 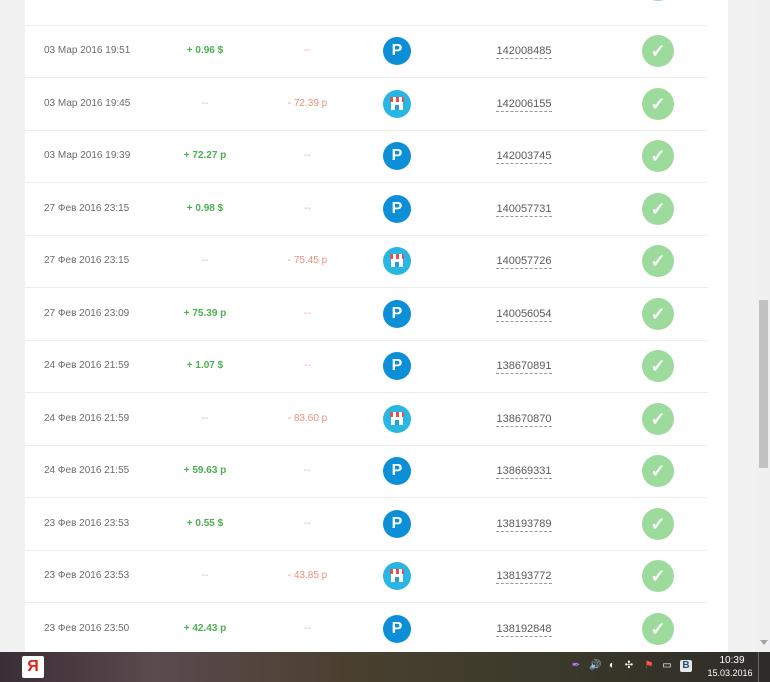 What do you see at coordinates (366, 576) in the screenshot?
I see `table-row: 23 Фев 2016 23:53 -- - 43.85 р 138193772 ✓` at bounding box center [366, 576].